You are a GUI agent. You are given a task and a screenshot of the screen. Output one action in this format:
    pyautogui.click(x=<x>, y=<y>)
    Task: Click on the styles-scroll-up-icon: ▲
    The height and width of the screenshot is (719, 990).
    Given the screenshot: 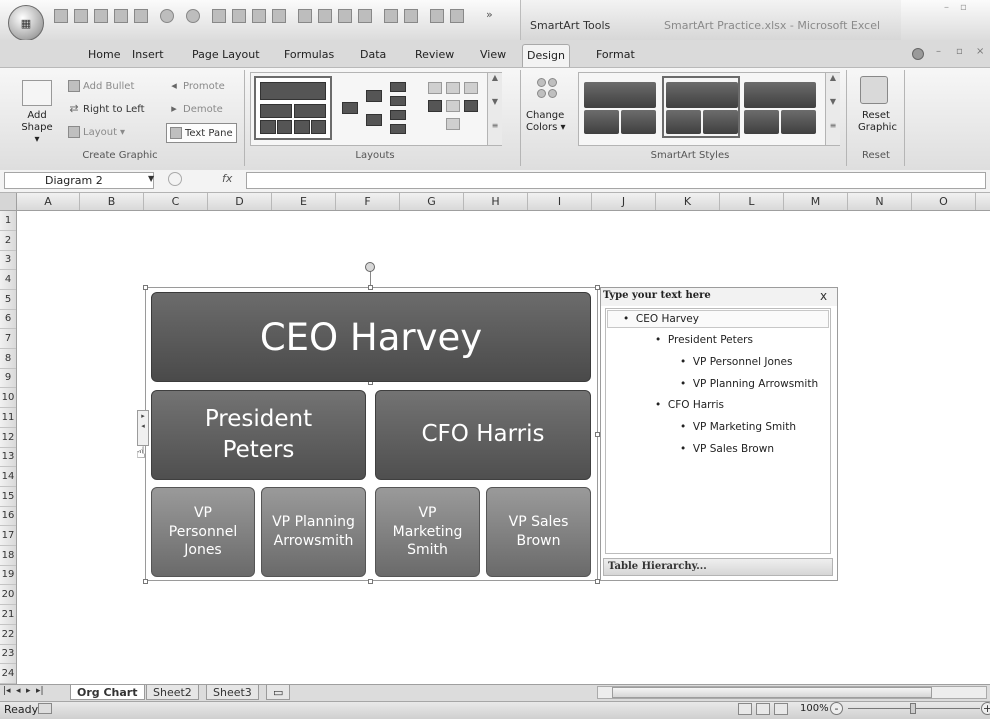 What is the action you would take?
    pyautogui.click(x=832, y=85)
    